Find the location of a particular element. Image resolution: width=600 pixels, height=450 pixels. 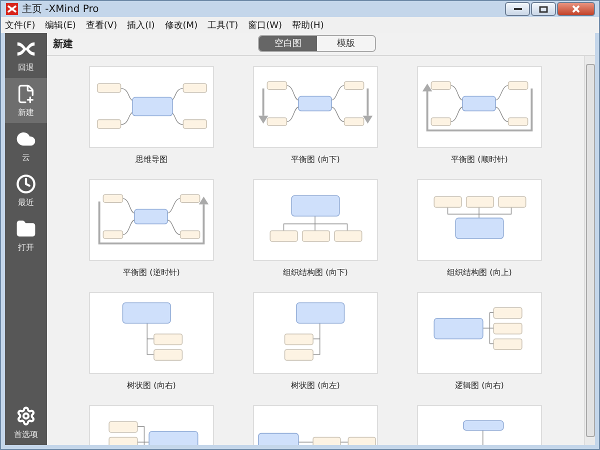

menu-item: 编辑(E) is located at coordinates (60, 25).